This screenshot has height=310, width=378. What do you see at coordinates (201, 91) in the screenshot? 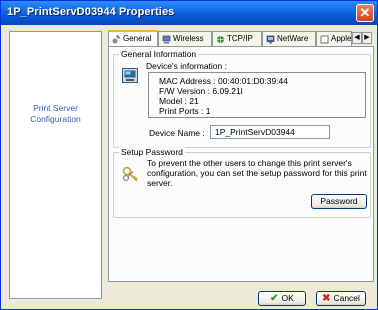
I see `fw-version-text: F/W Version : 6.09.21l` at bounding box center [201, 91].